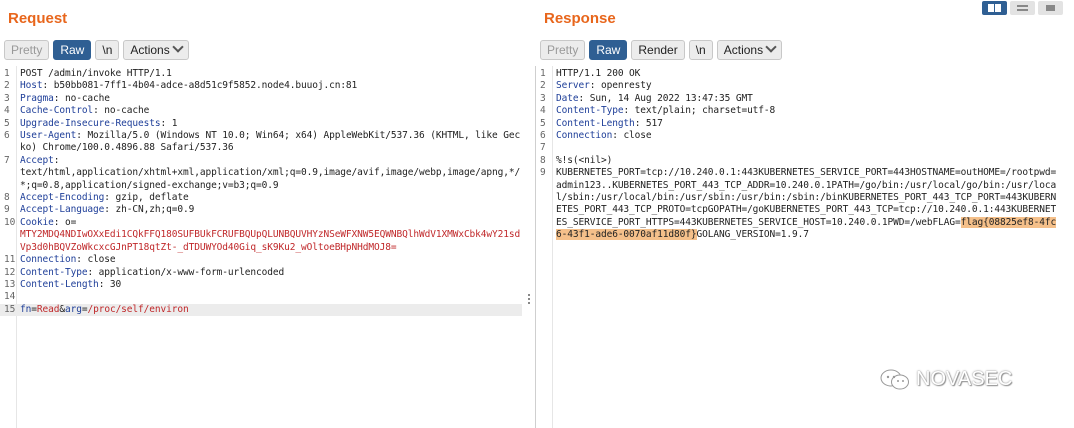 This screenshot has height=428, width=1074. I want to click on header-name: Host, so click(31, 86).